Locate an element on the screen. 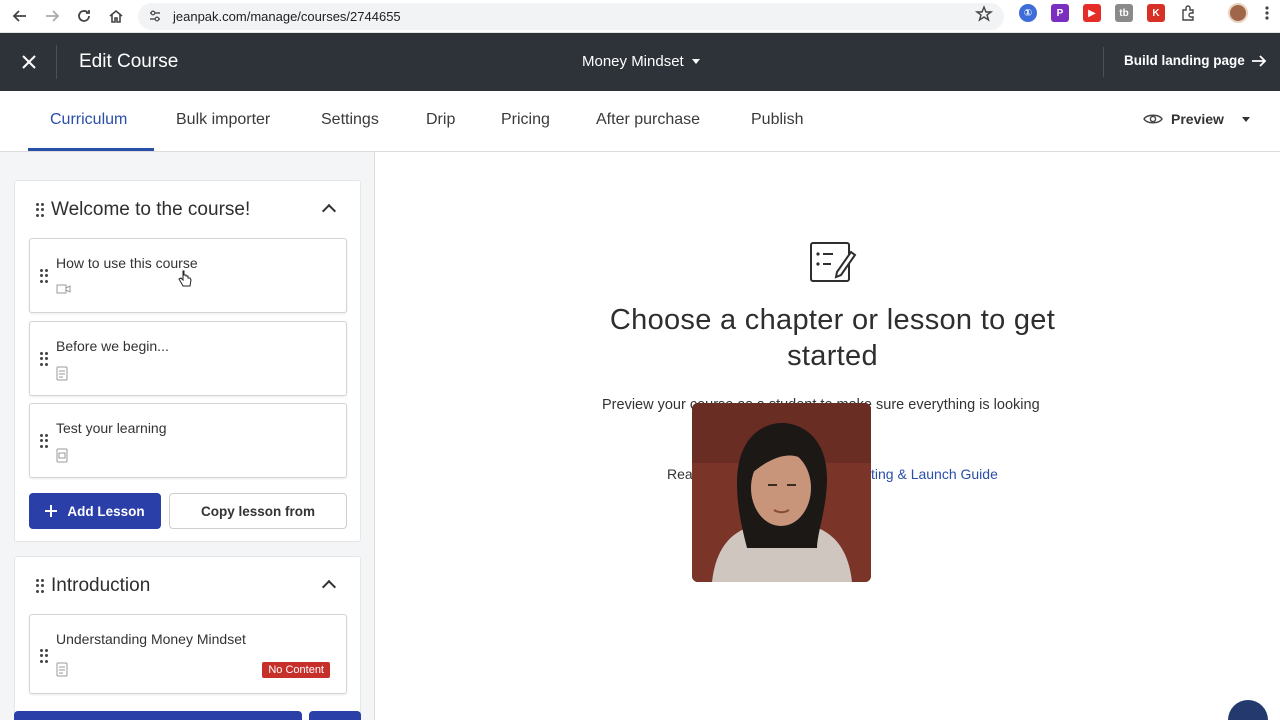 Image resolution: width=1280 pixels, height=720 pixels. youtube-extension-icon: ▶ is located at coordinates (1092, 13).